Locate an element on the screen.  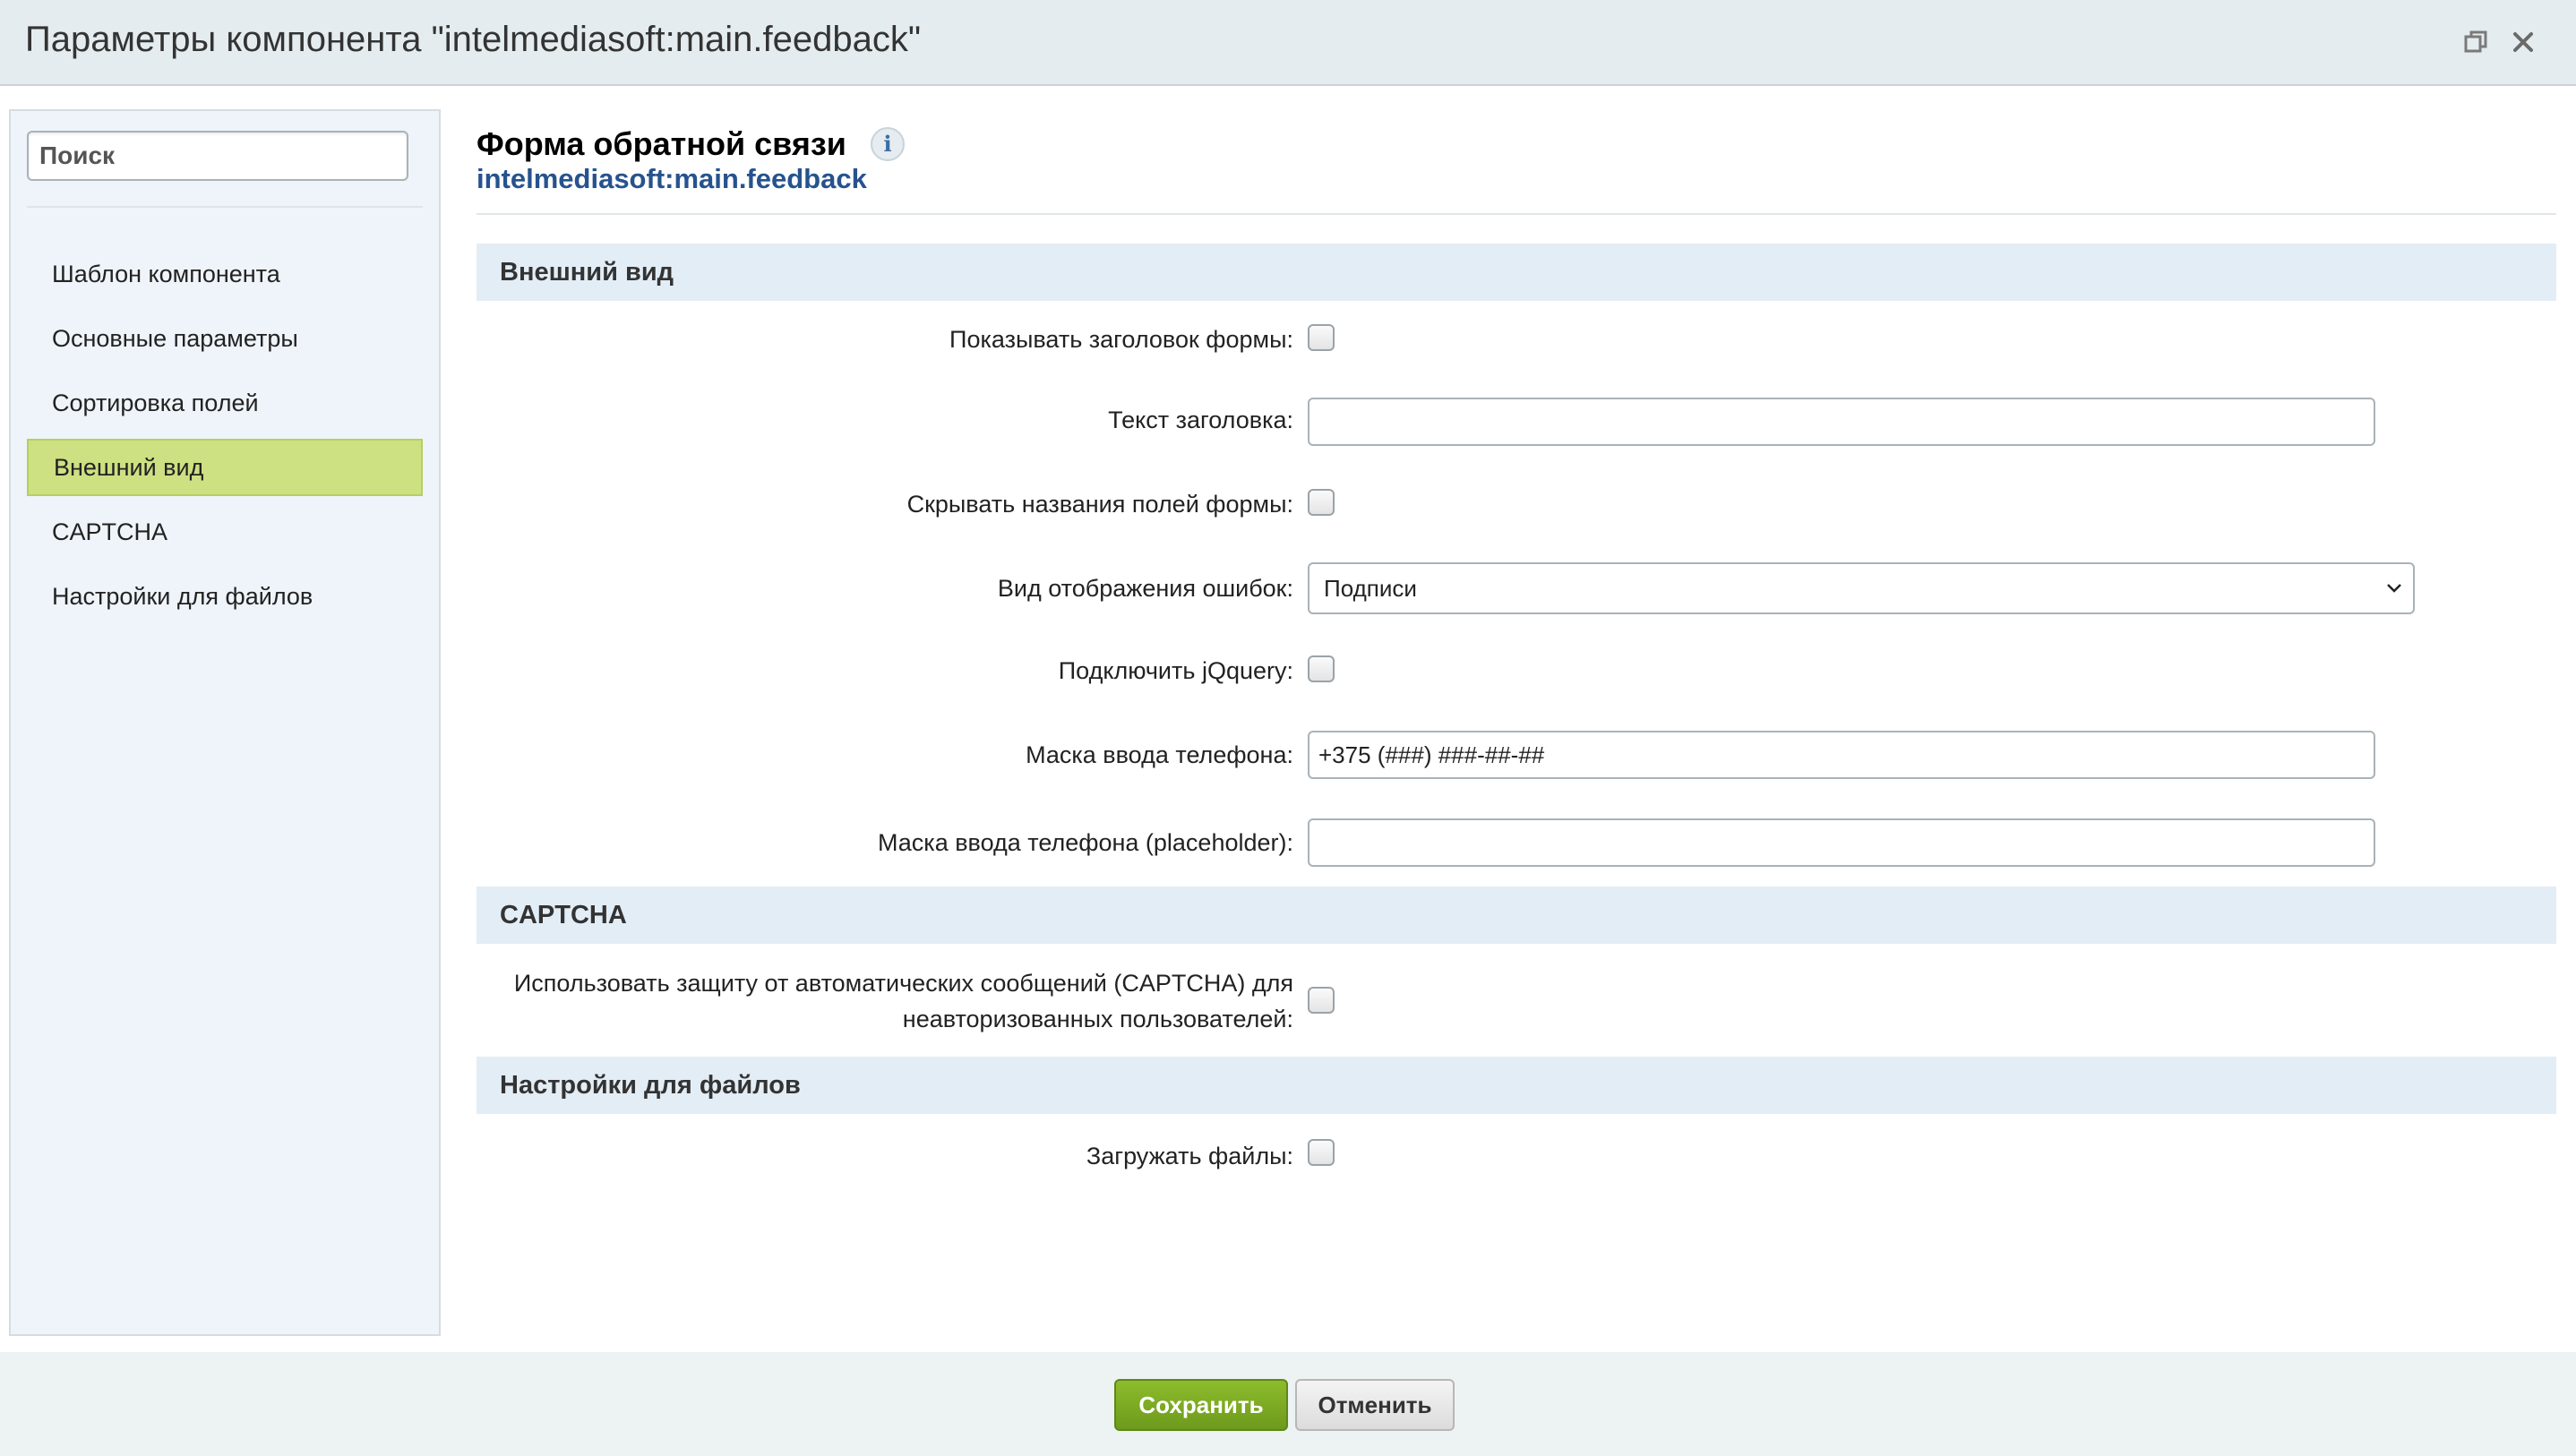
sidebar-item-file-settings: Настройки для файлов is located at coordinates (225, 596).